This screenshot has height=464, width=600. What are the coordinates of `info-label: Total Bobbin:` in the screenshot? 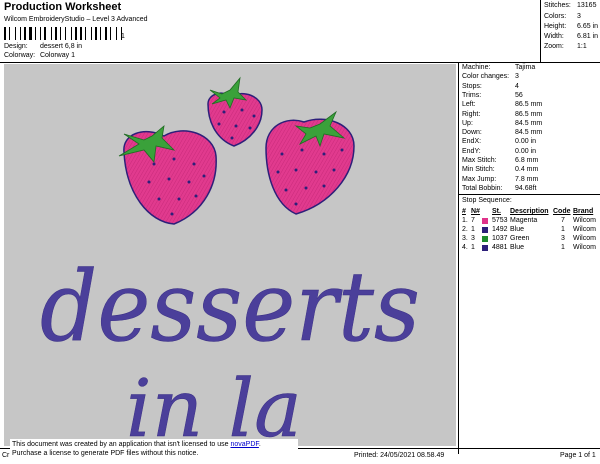 It's located at (482, 188).